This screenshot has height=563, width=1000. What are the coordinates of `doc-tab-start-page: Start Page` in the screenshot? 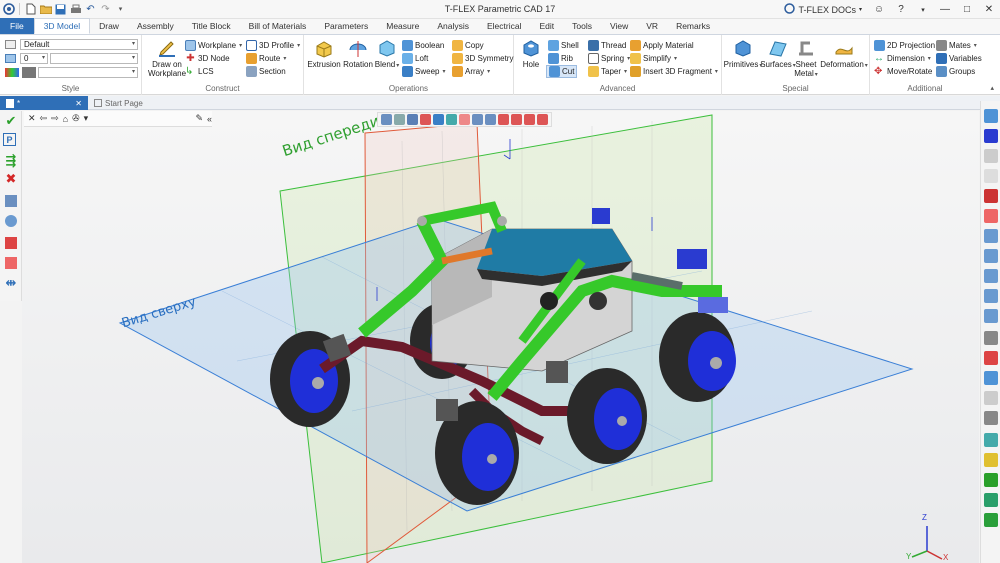 It's located at (118, 103).